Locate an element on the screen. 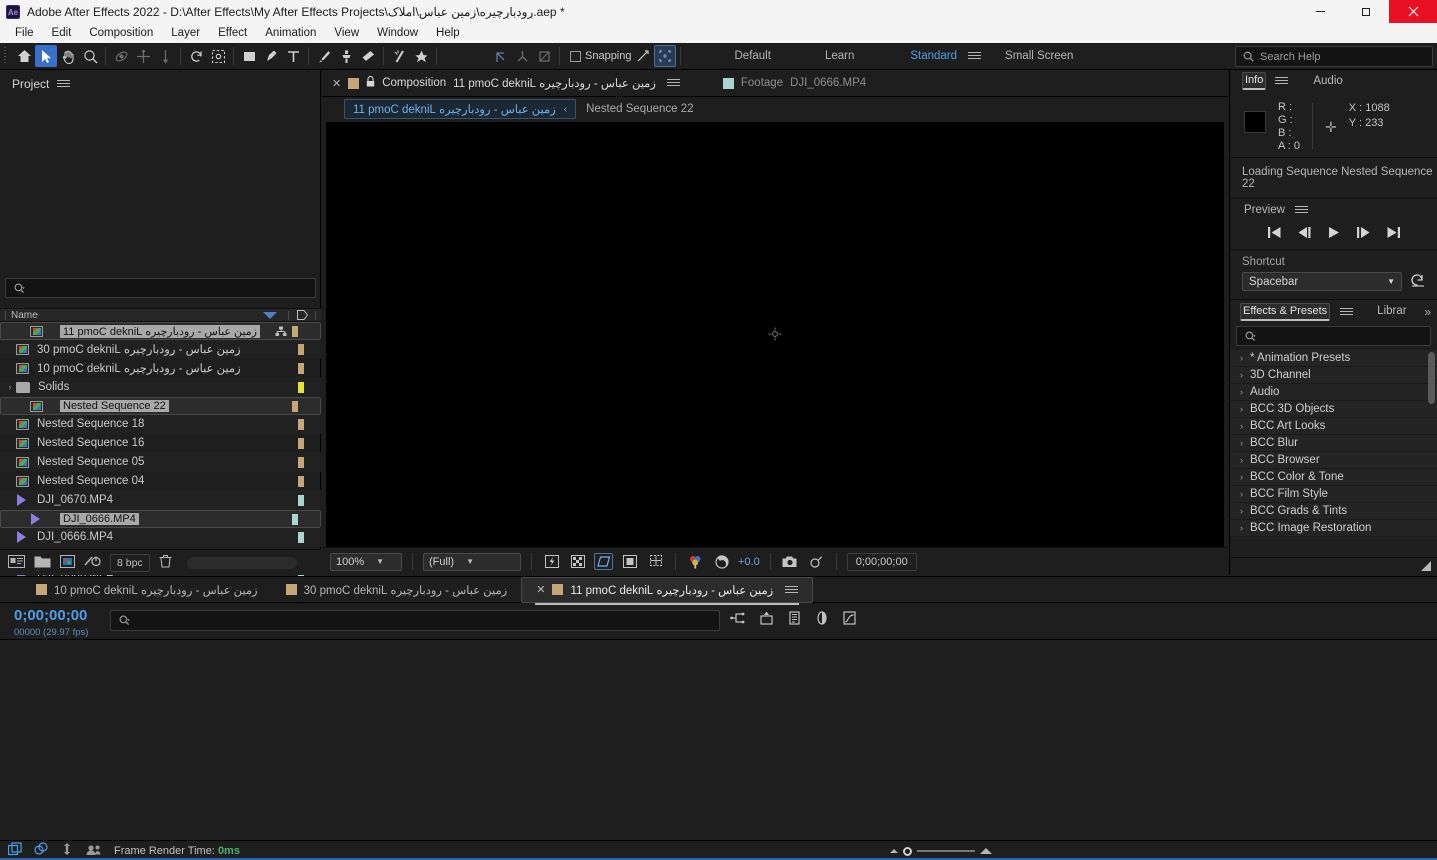 Image resolution: width=1437 pixels, height=860 pixels. region-of-interest-toggle-icon is located at coordinates (629, 561).